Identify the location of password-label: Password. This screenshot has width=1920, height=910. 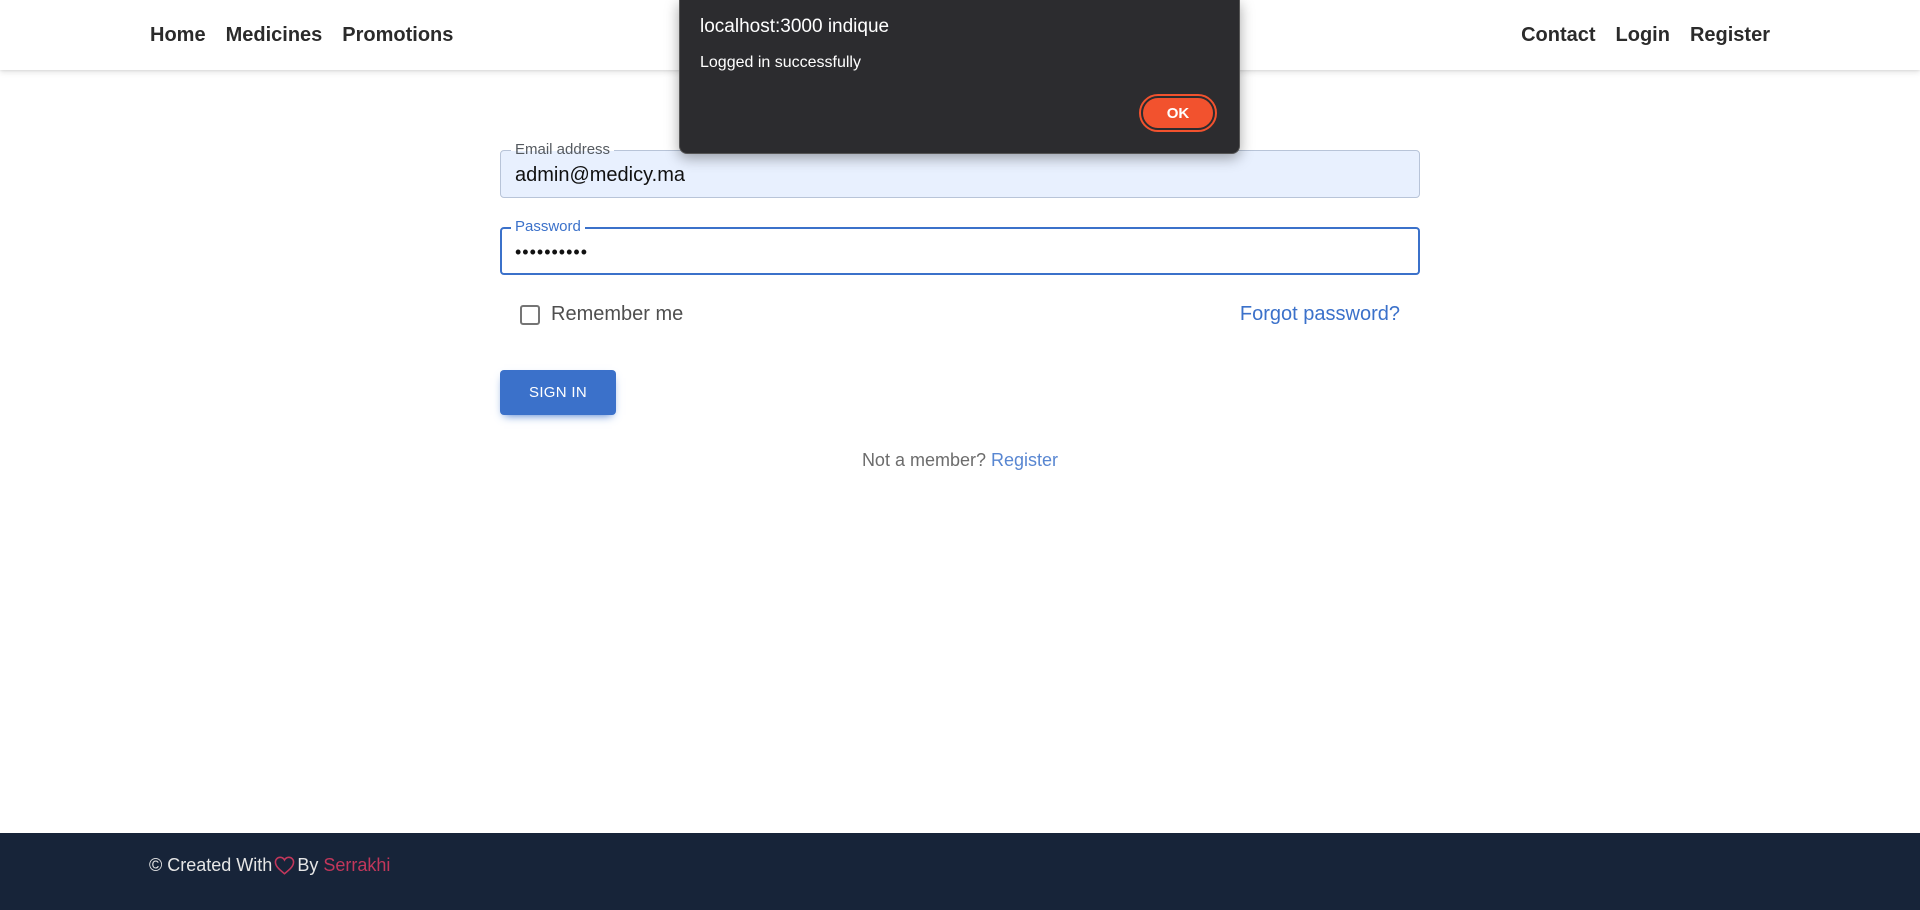
(548, 227).